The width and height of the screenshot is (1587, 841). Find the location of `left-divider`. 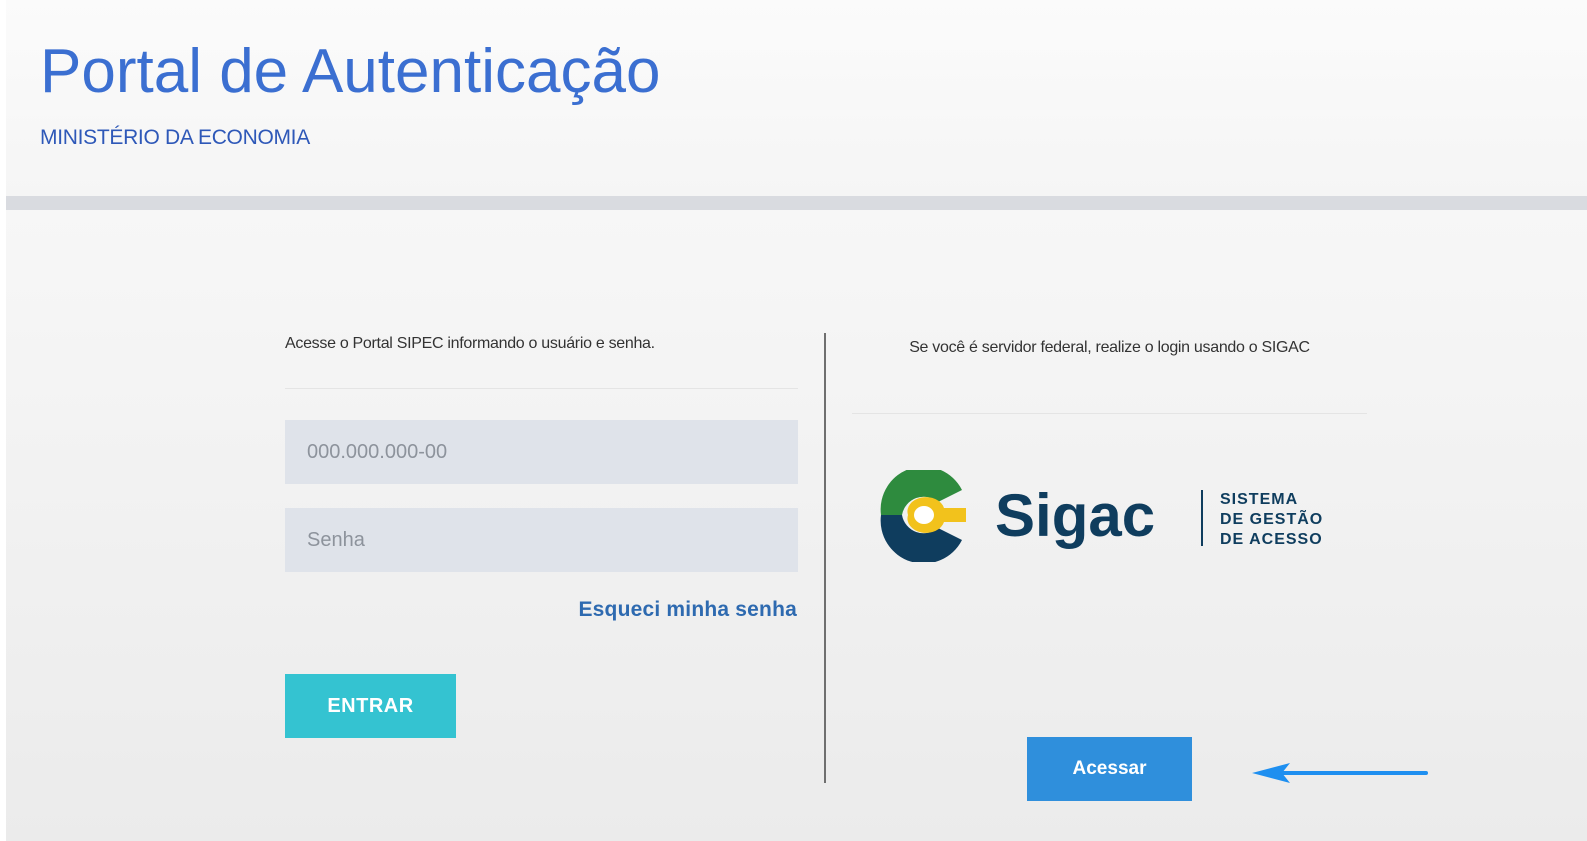

left-divider is located at coordinates (541, 388).